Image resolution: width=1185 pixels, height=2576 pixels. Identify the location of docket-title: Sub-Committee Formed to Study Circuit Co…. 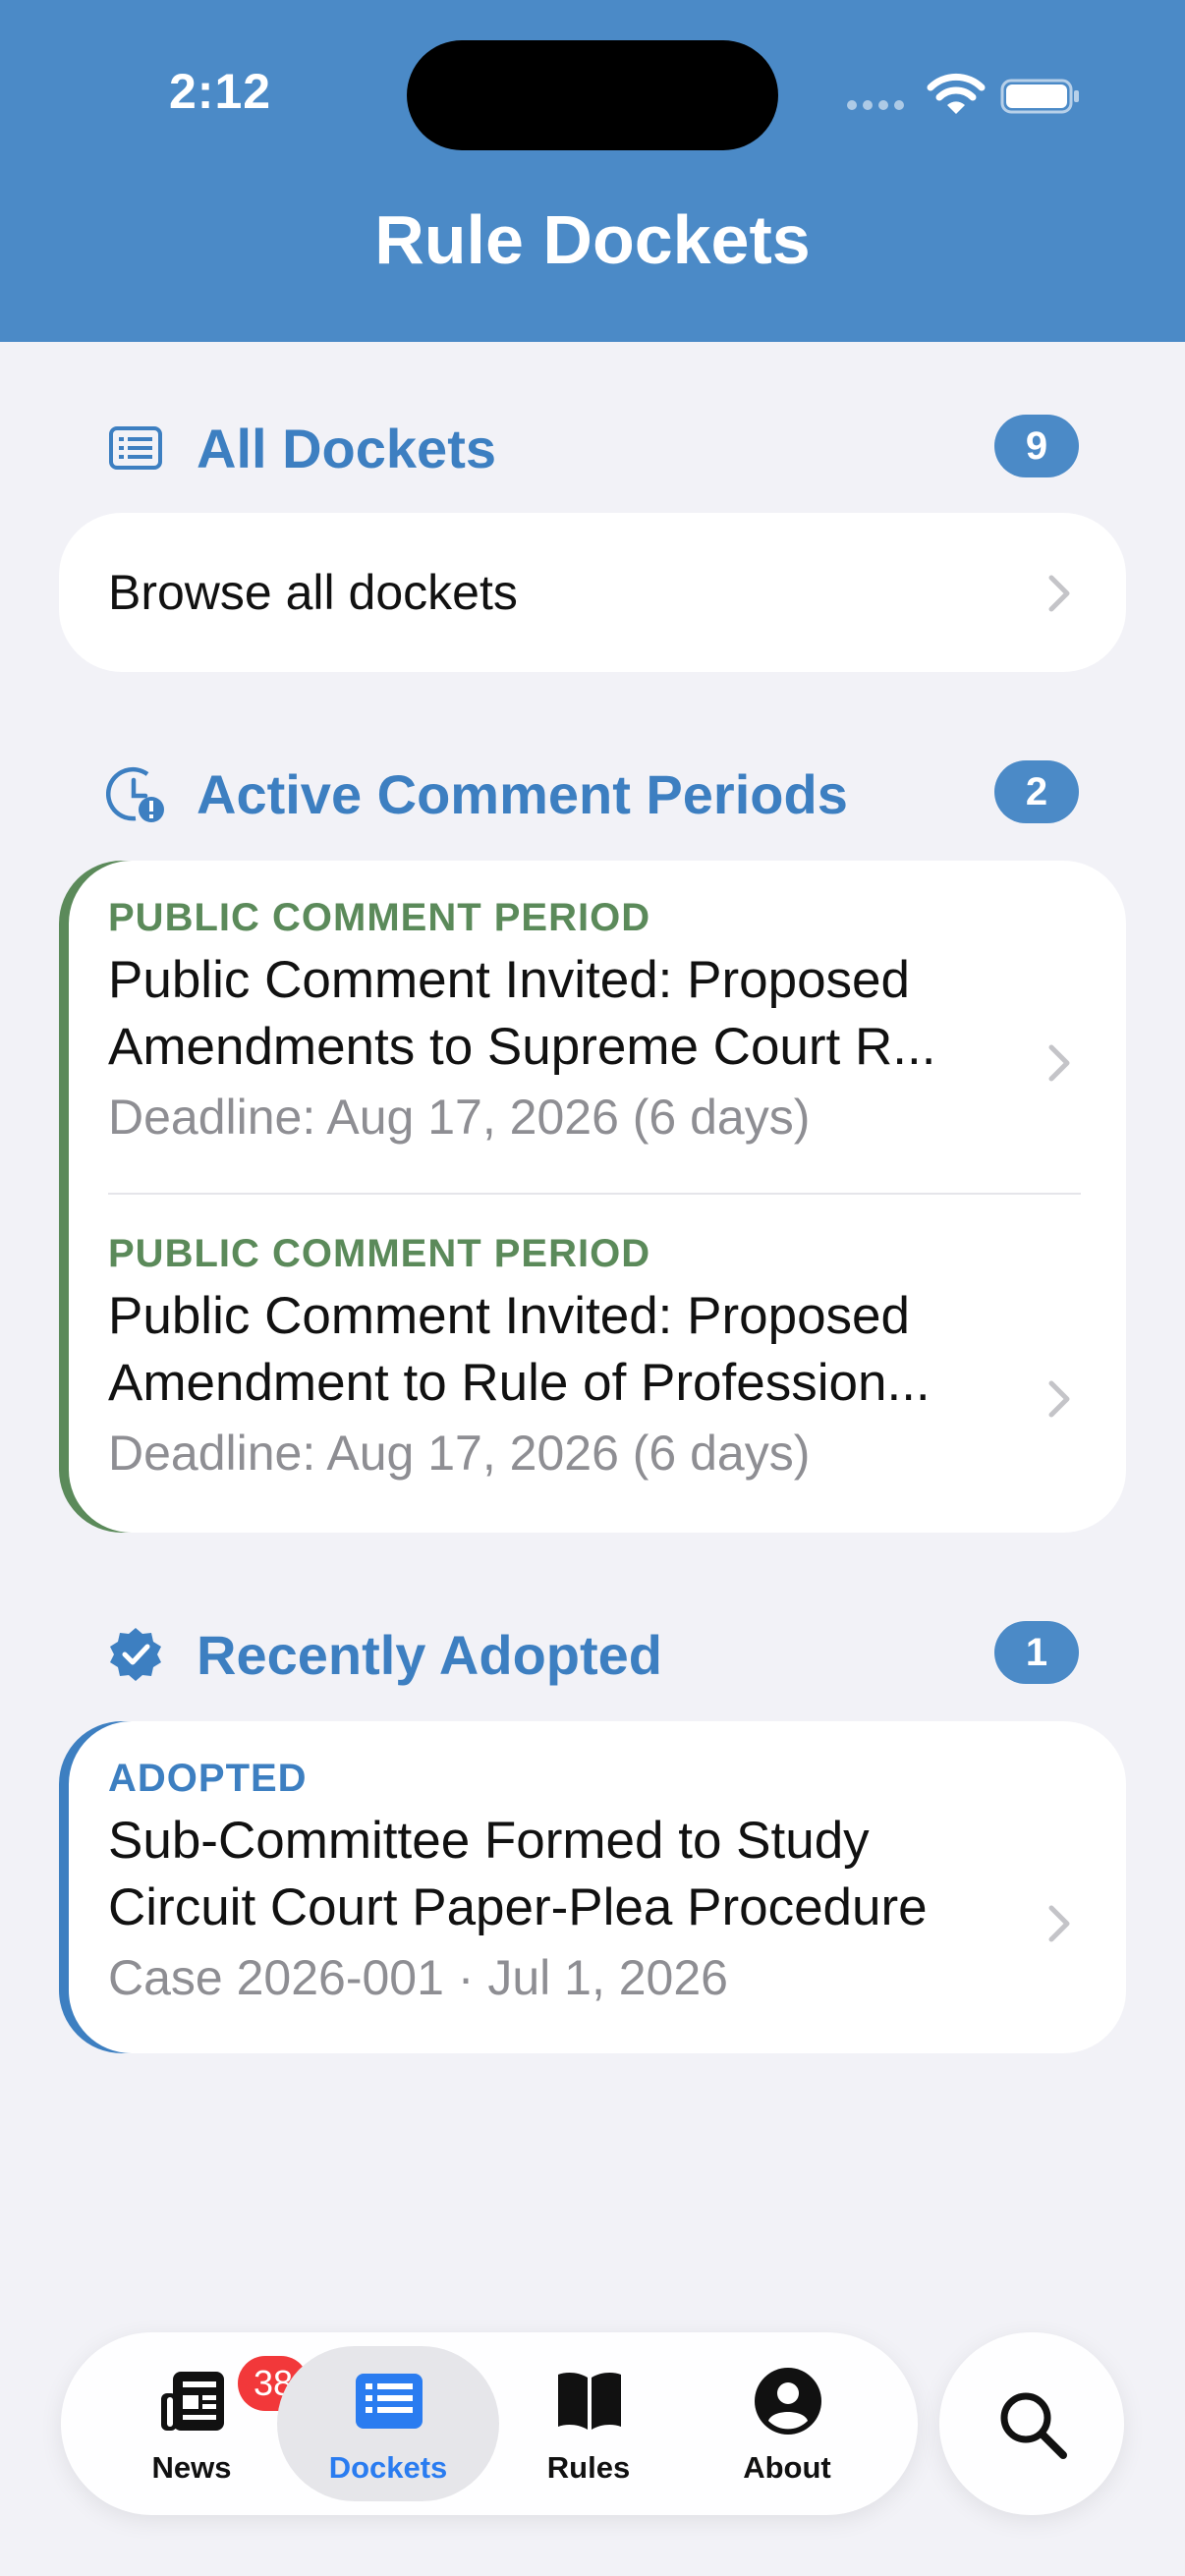
(518, 1874).